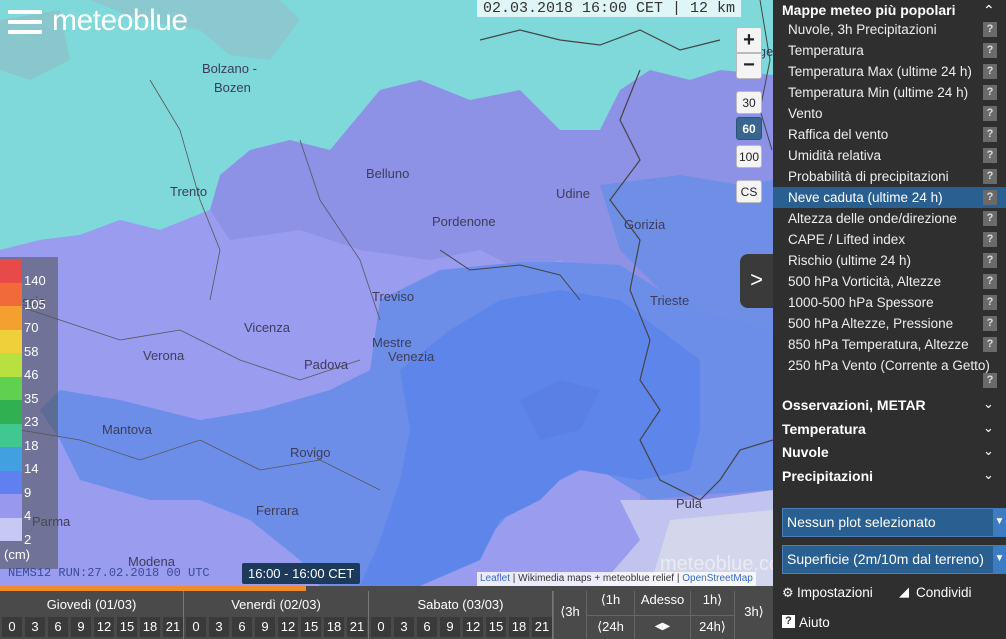 The height and width of the screenshot is (639, 1006). Describe the element at coordinates (749, 128) in the screenshot. I see `resolution-60-button: 60` at that location.